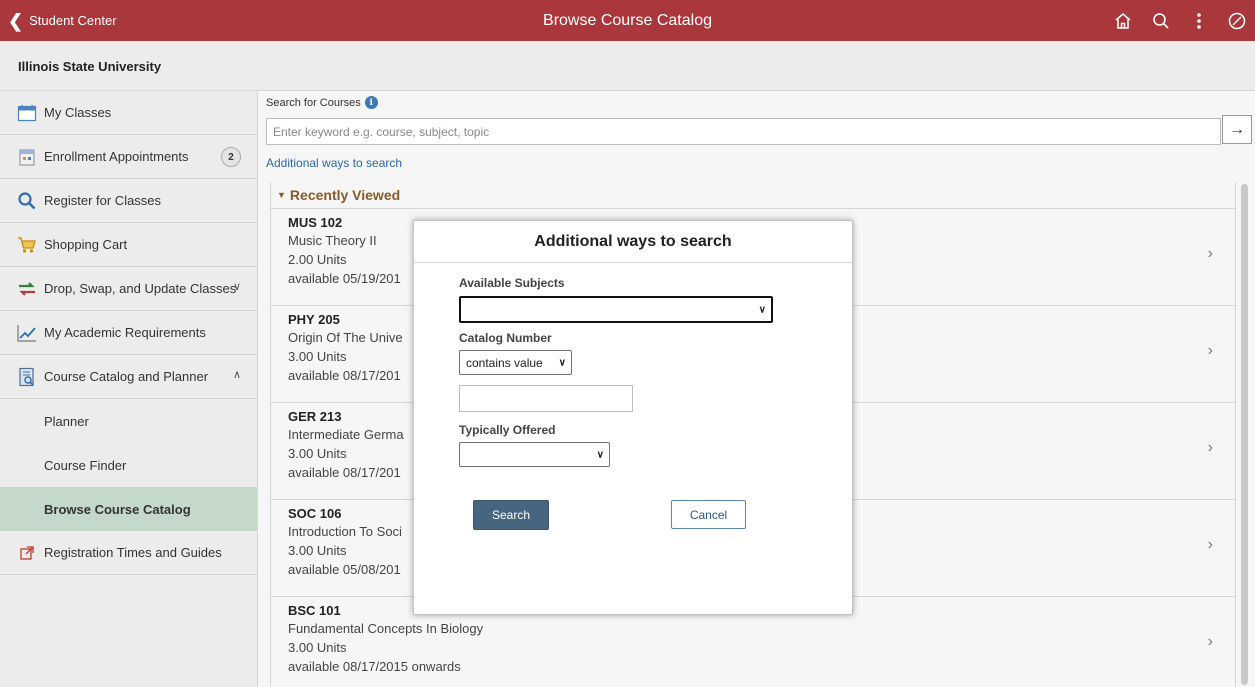 This screenshot has height=687, width=1255. Describe the element at coordinates (103, 200) in the screenshot. I see `sidebar-item-label: Register for Classes` at that location.